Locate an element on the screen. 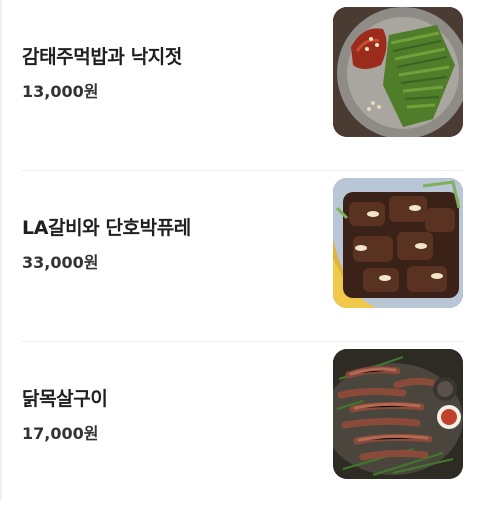 This screenshot has height=513, width=477. menu-item-name: 닭목살구이 is located at coordinates (65, 399).